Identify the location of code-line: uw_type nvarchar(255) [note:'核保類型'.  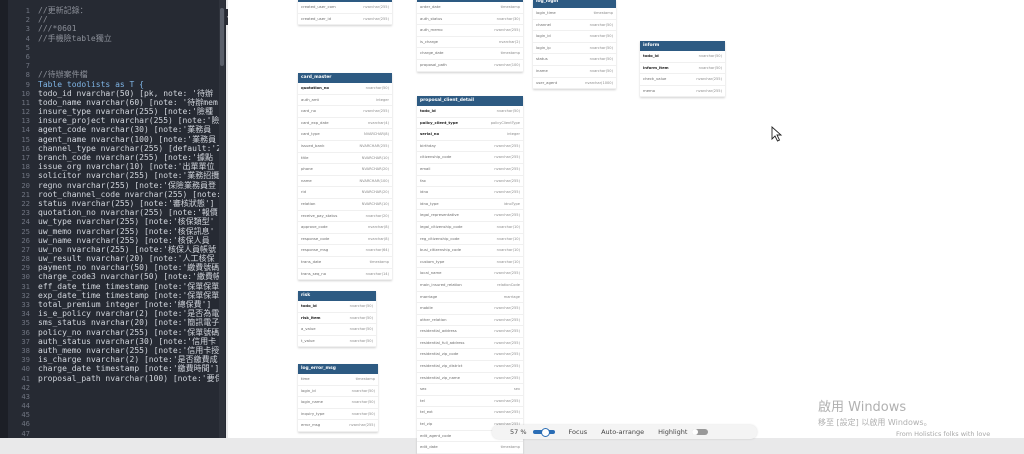
(132, 221).